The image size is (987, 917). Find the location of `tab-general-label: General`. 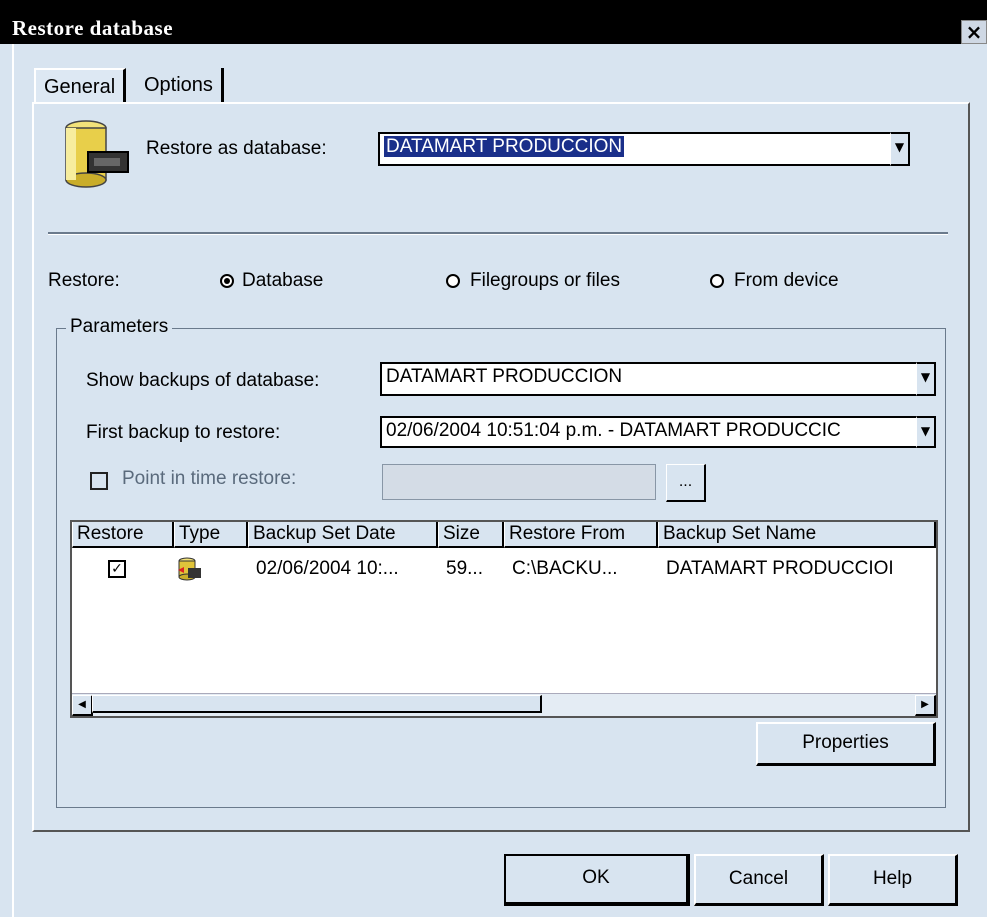

tab-general-label: General is located at coordinates (80, 87).